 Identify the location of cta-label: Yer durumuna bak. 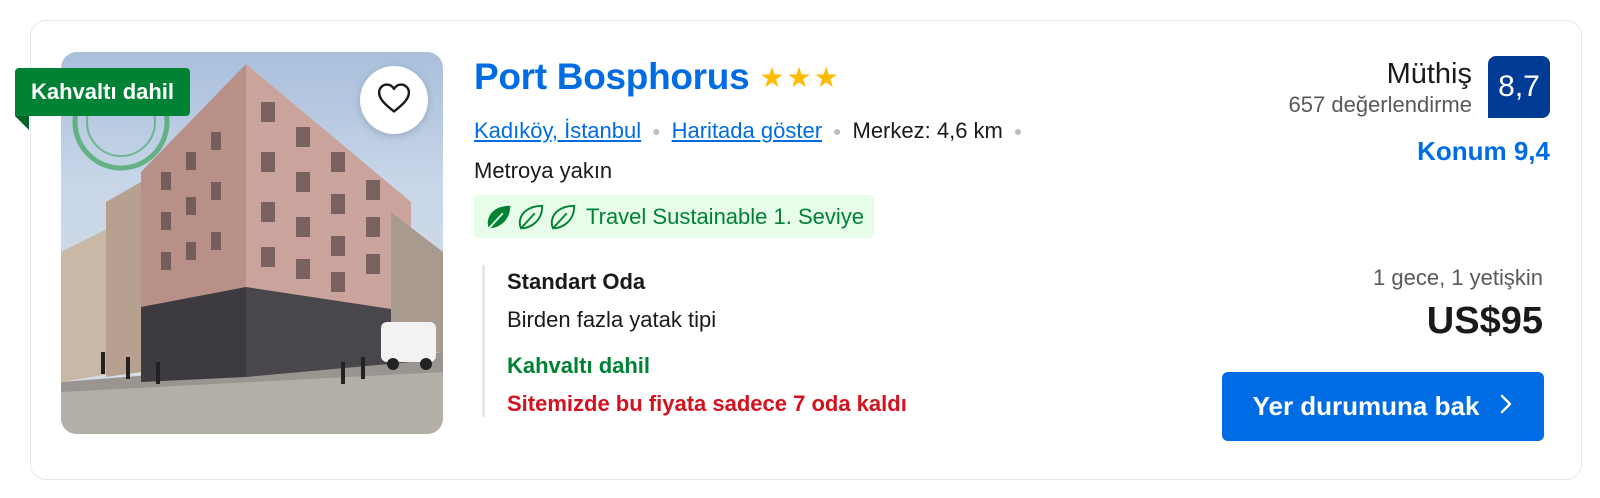
(1366, 406).